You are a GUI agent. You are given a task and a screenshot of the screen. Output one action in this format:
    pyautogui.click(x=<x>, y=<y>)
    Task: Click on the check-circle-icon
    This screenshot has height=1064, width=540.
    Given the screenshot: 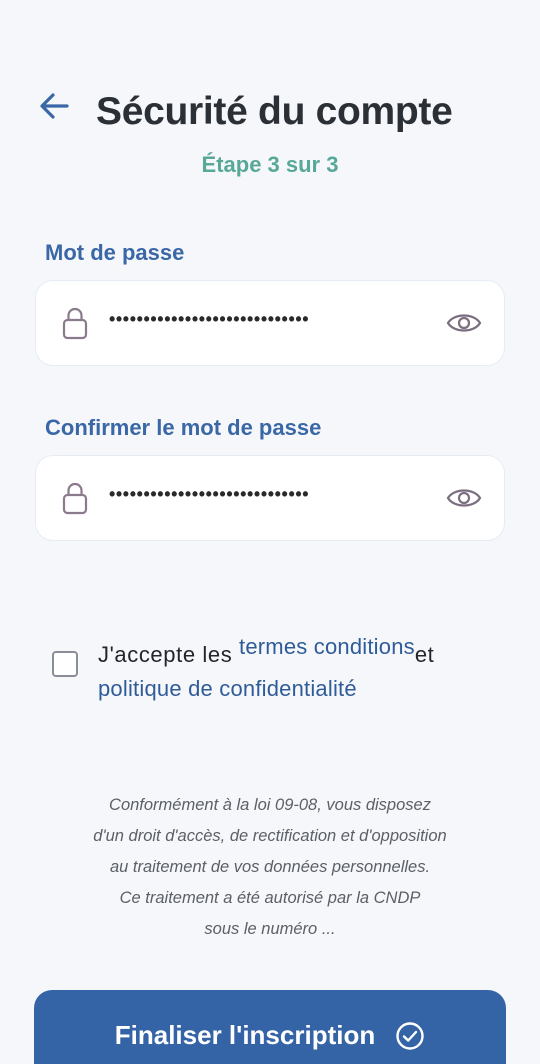 What is the action you would take?
    pyautogui.click(x=410, y=1036)
    